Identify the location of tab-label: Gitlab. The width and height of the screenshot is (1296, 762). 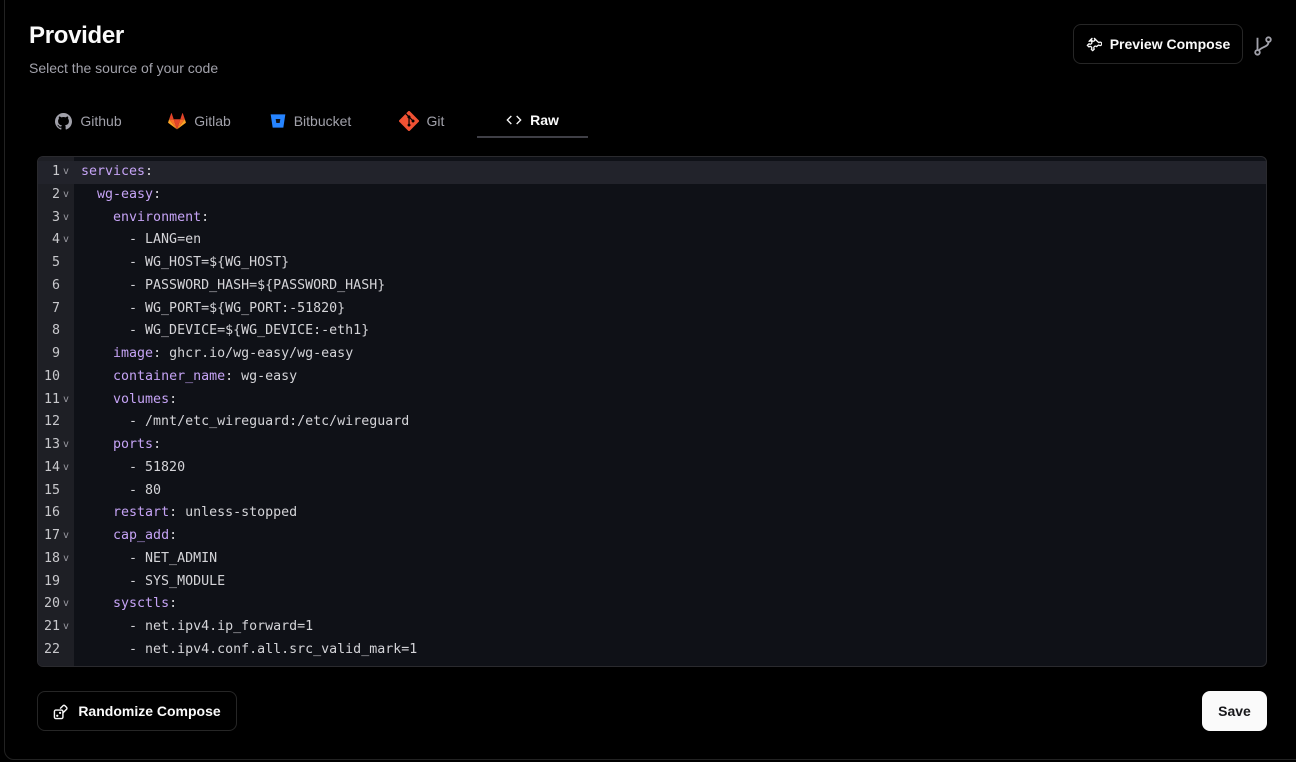
(212, 121).